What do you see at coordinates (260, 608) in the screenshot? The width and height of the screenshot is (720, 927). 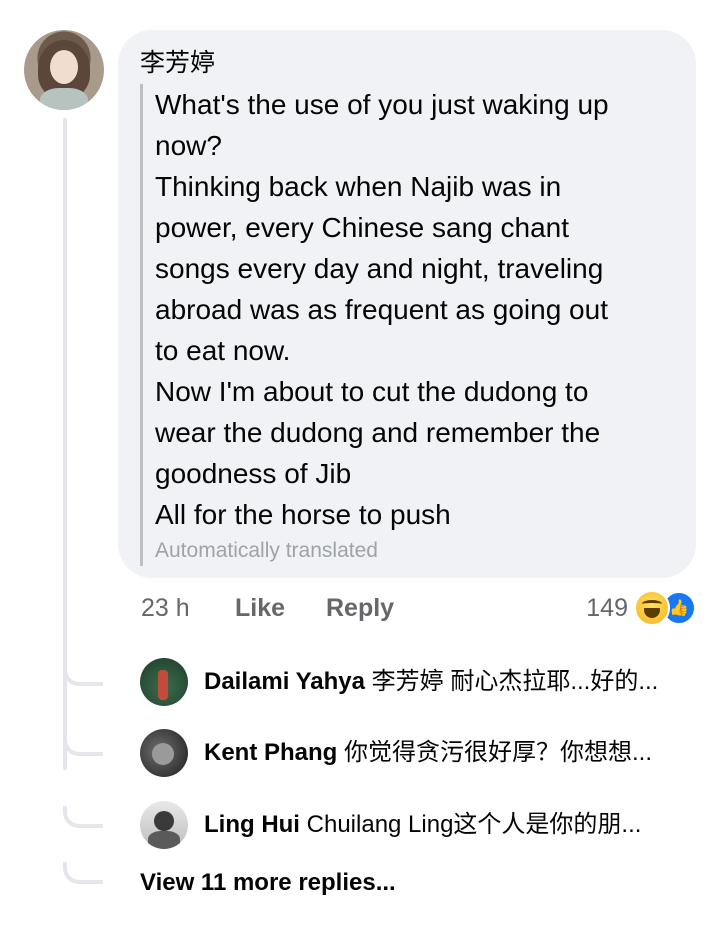 I see `like-button: Like` at bounding box center [260, 608].